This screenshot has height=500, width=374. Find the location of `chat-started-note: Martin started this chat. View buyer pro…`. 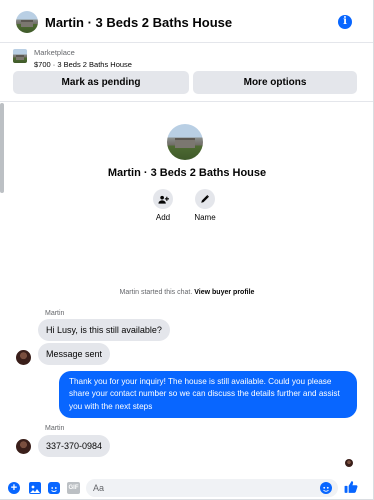

chat-started-note: Martin started this chat. View buyer pro… is located at coordinates (187, 292).